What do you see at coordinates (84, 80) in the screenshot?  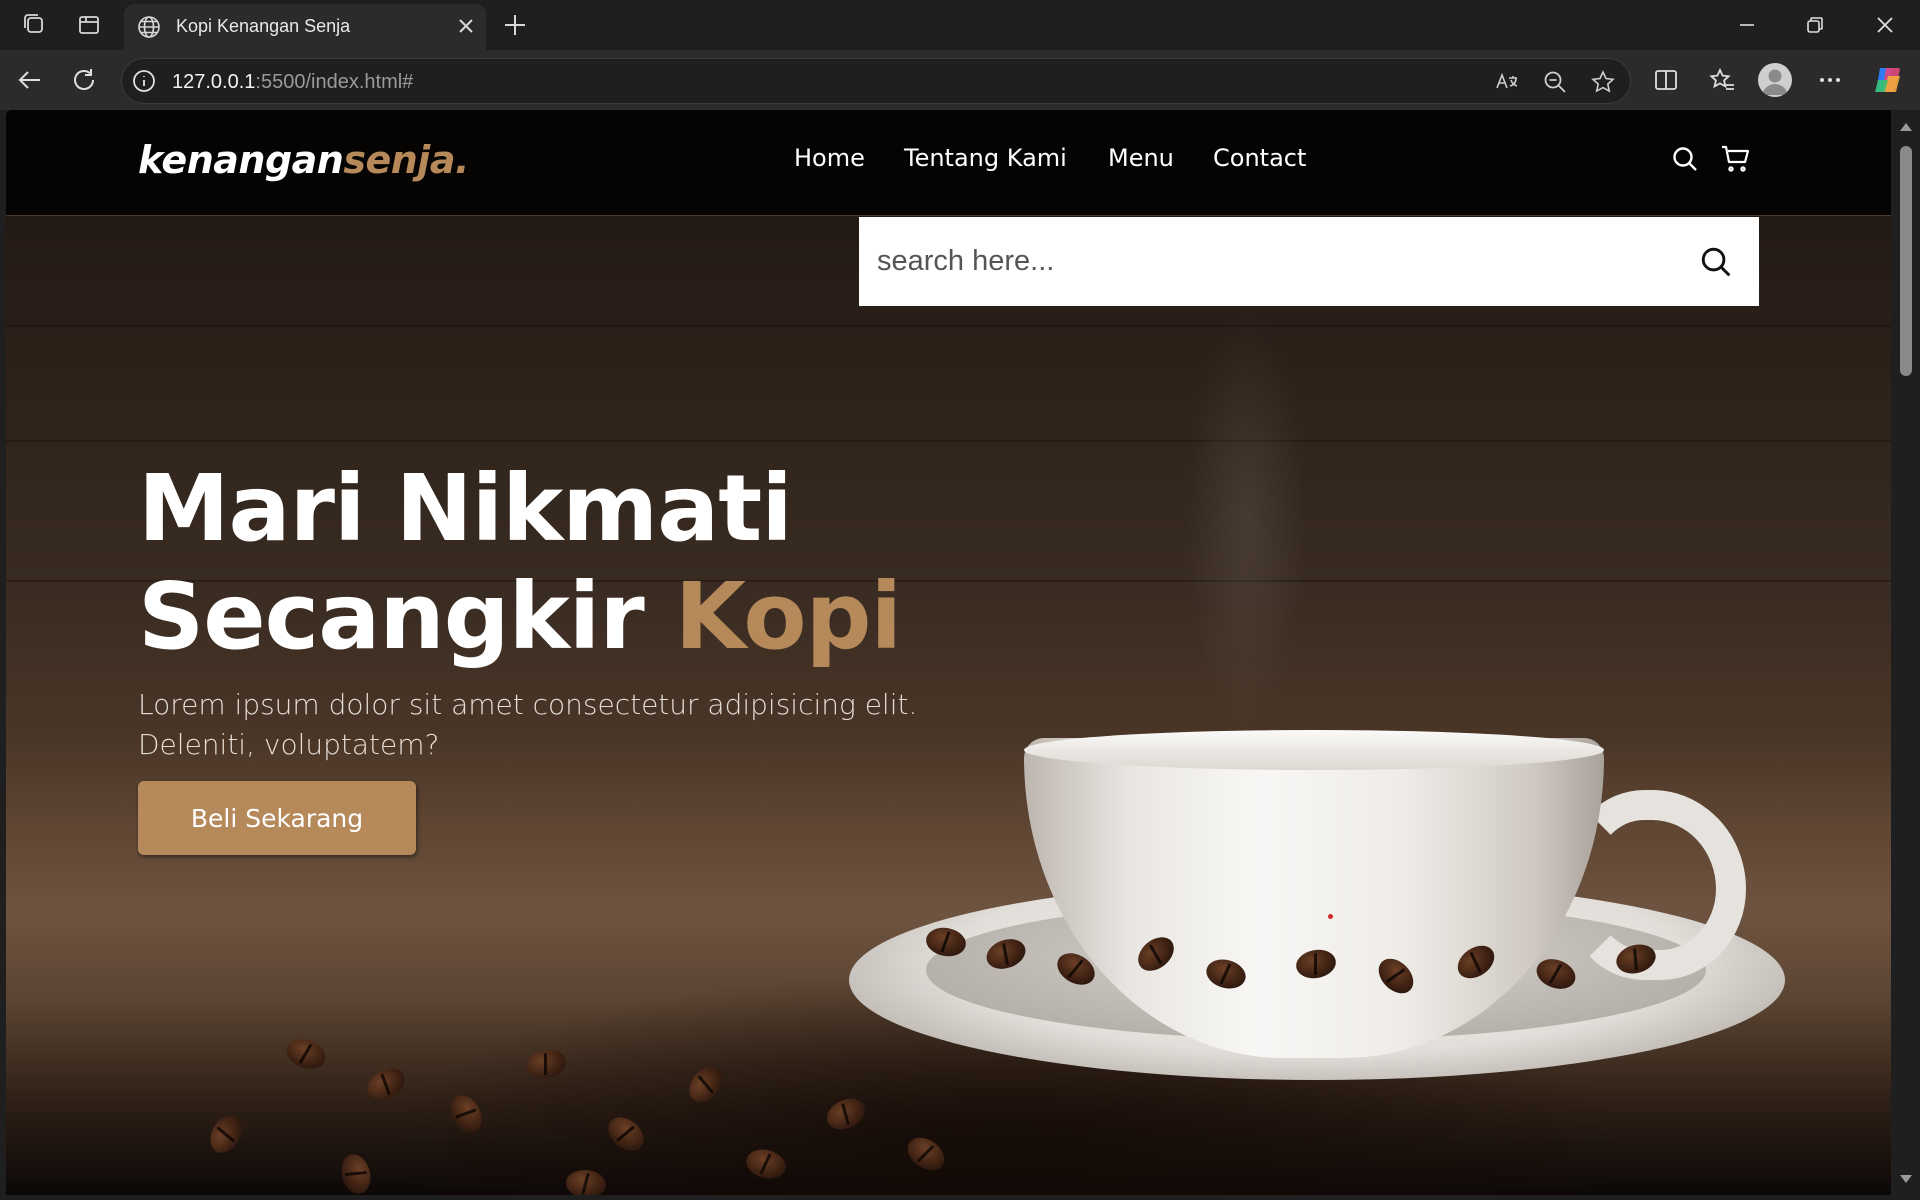 I see `refresh-icon` at bounding box center [84, 80].